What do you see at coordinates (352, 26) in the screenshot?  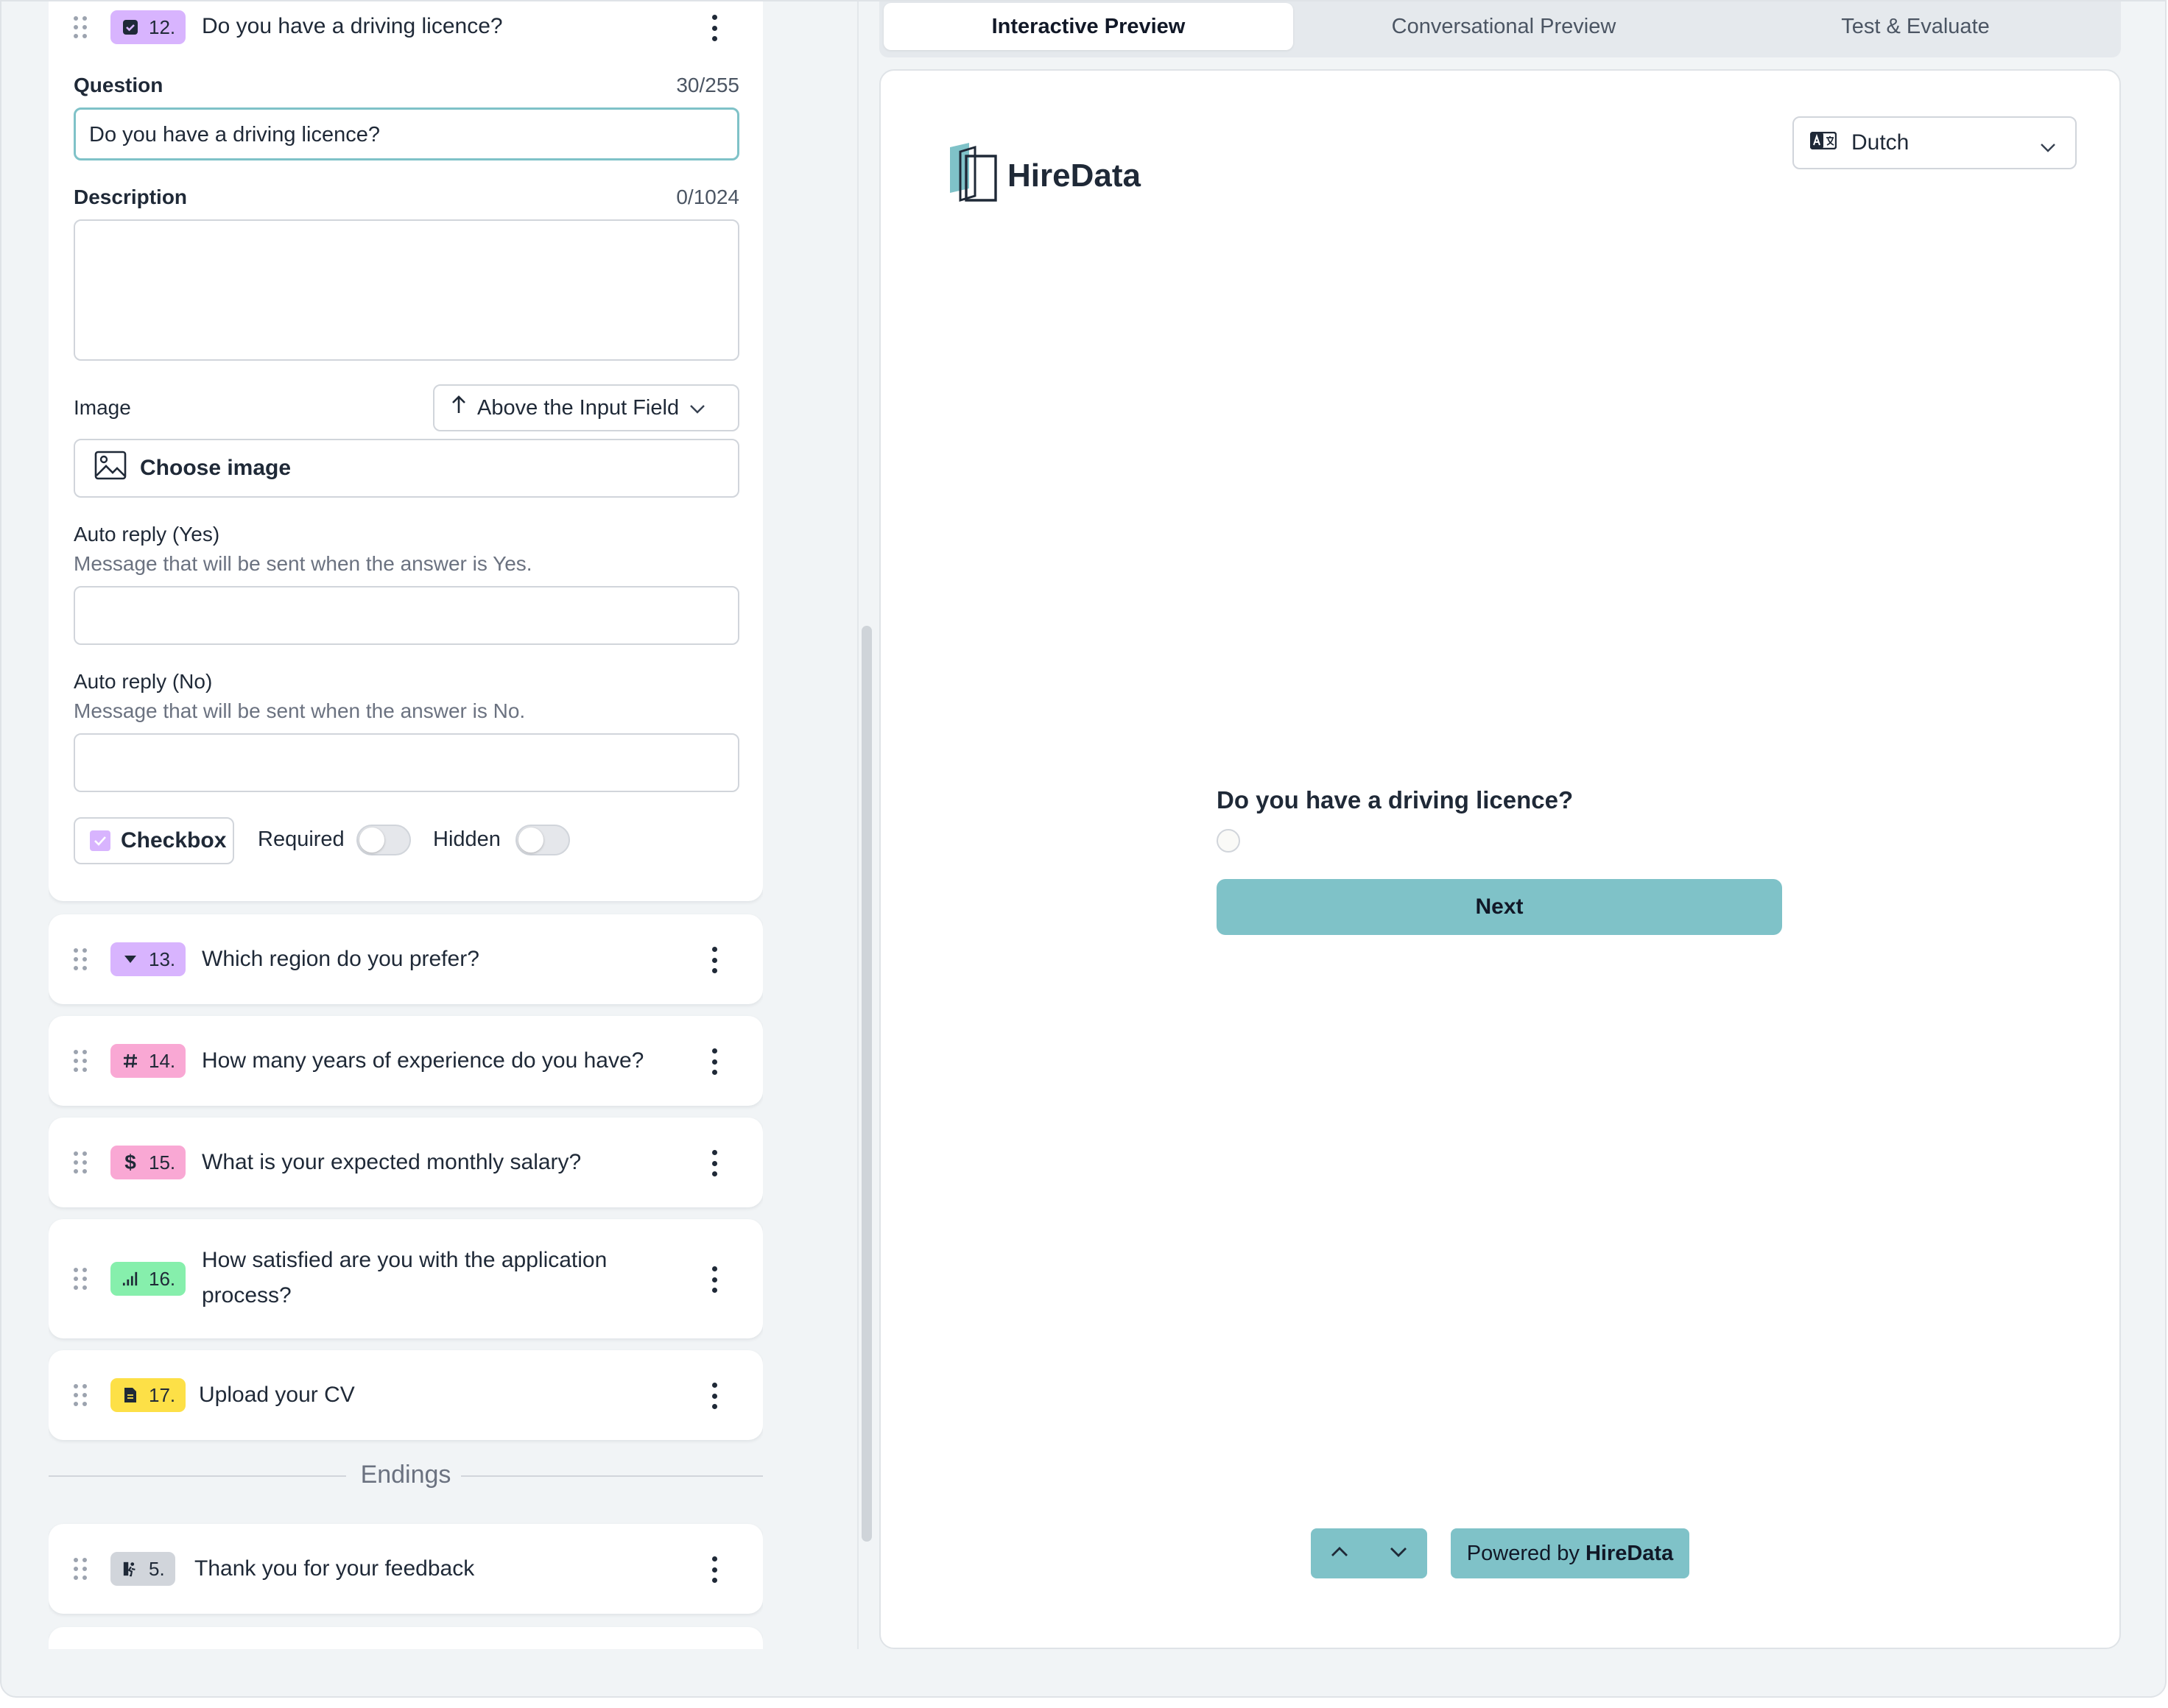 I see `question-title: Do you have a driving licence?` at bounding box center [352, 26].